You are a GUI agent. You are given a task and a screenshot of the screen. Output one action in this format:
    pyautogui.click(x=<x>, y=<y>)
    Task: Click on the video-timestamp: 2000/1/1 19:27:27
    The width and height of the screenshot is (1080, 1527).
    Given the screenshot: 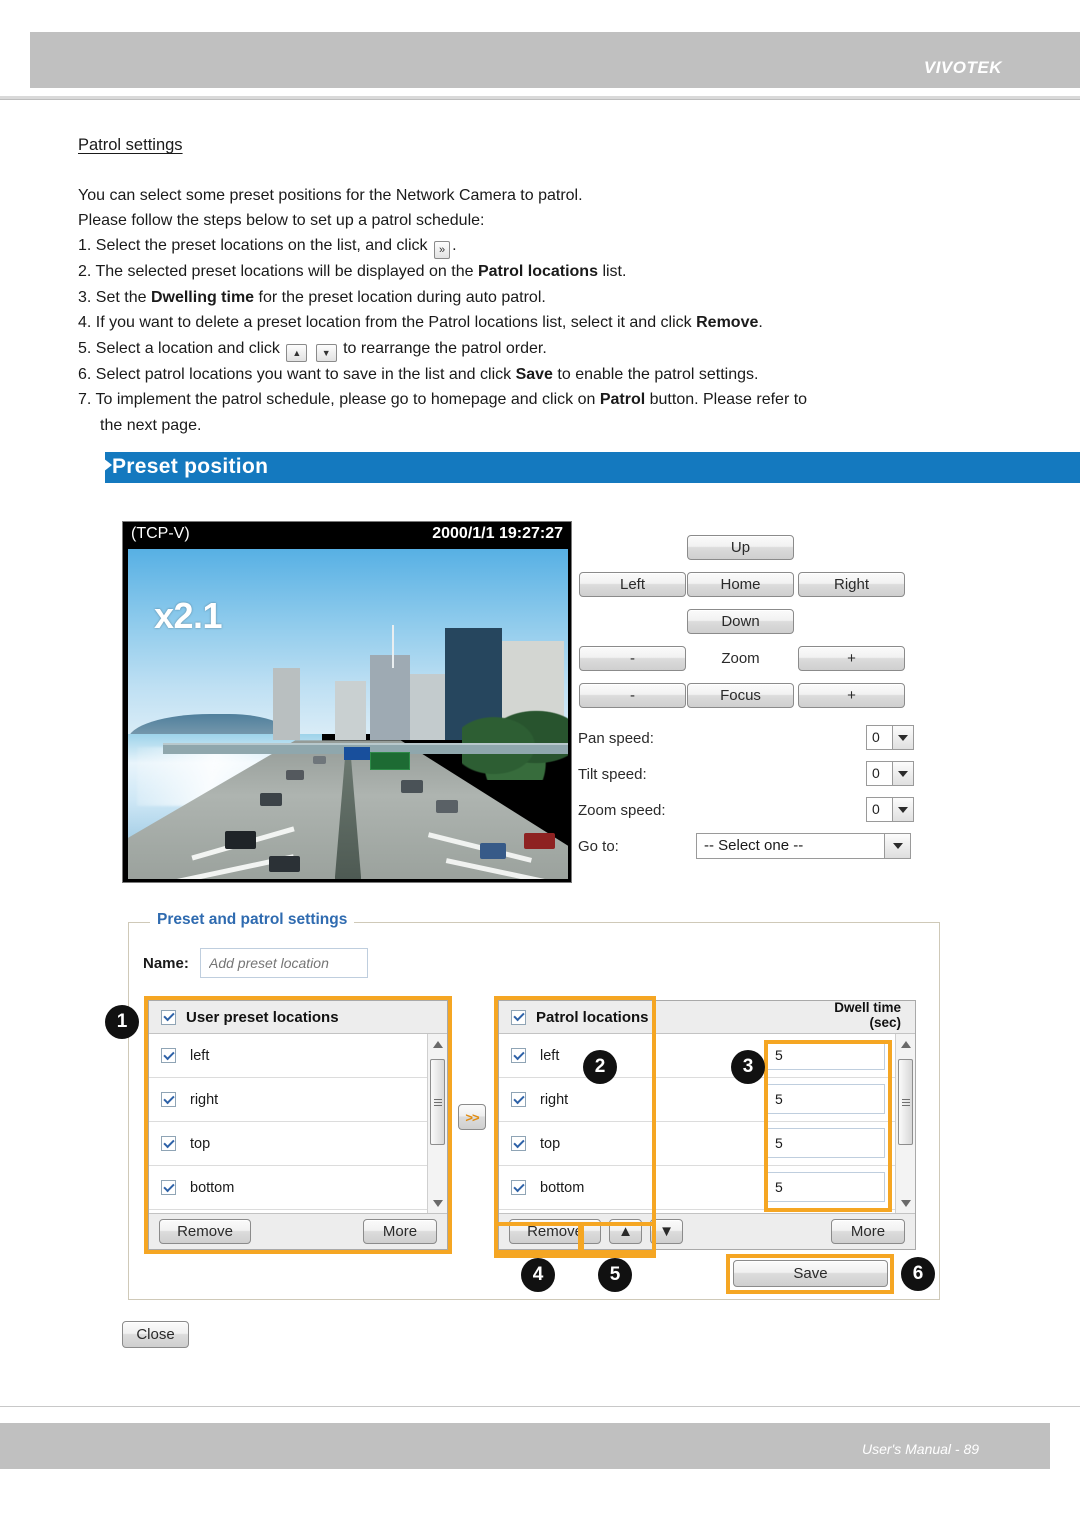 What is the action you would take?
    pyautogui.click(x=497, y=533)
    